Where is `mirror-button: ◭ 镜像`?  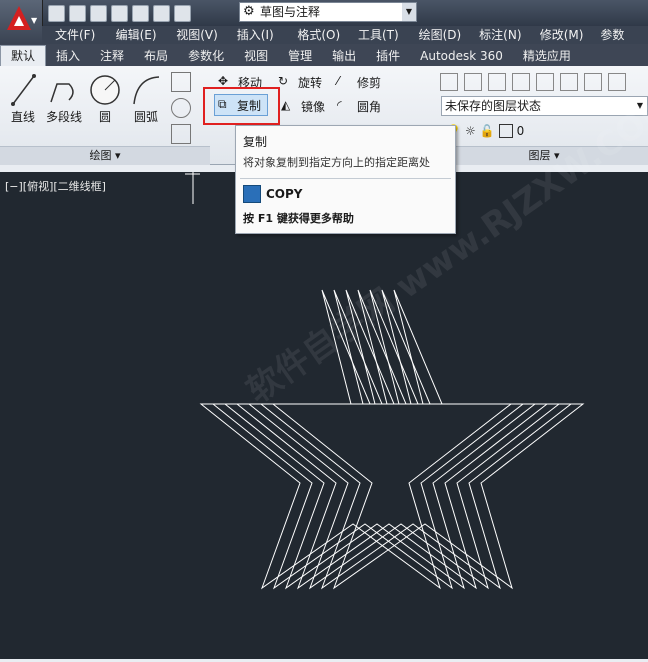
mirror-button: ◭ 镜像 is located at coordinates (303, 106).